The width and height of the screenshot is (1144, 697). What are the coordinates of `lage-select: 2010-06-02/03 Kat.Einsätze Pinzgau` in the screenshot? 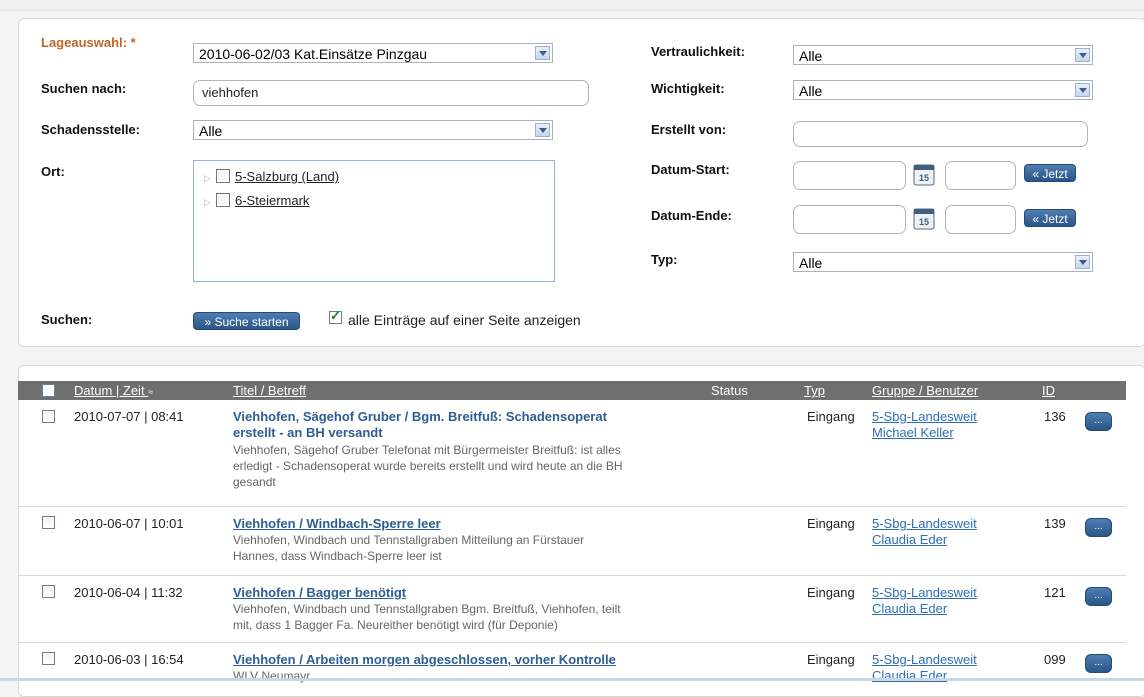 It's located at (373, 53).